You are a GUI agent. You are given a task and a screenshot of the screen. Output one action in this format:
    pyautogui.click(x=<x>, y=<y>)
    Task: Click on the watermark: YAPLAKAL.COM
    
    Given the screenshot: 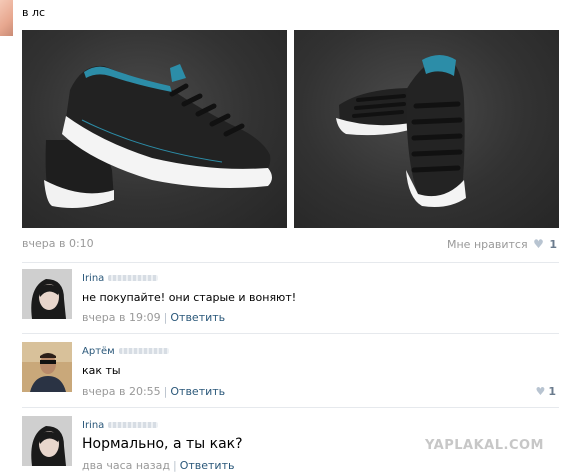 What is the action you would take?
    pyautogui.click(x=484, y=445)
    